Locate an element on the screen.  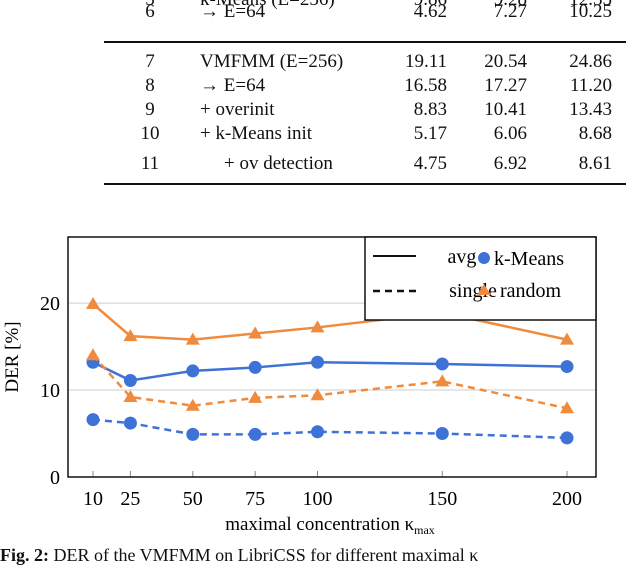
table-row: 9 + overinit 8.83 10.41 13.43 is located at coordinates (365, 110).